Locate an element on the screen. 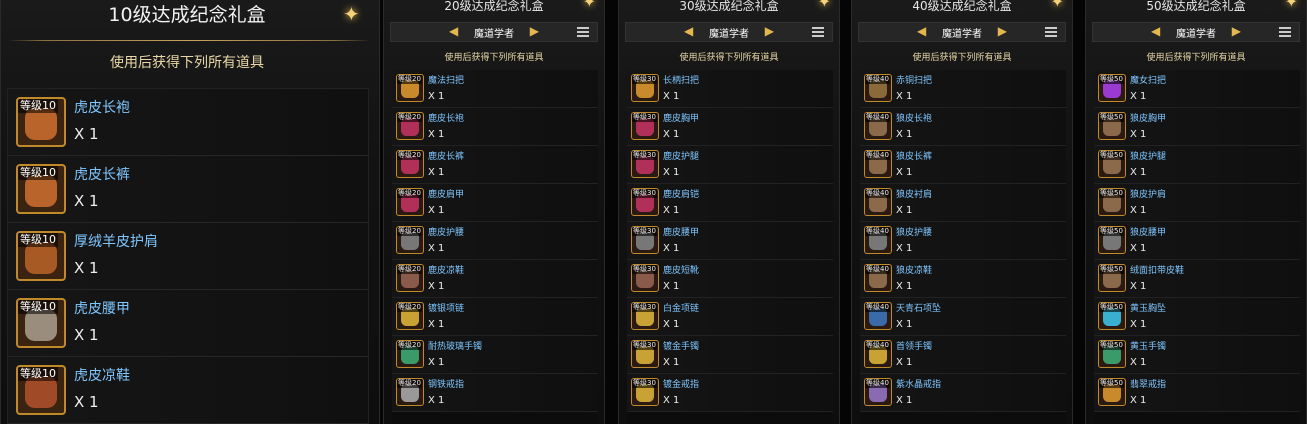 Image resolution: width=1307 pixels, height=424 pixels. reward-item: 等级50 翡翠戒指 X 1 is located at coordinates (1197, 393).